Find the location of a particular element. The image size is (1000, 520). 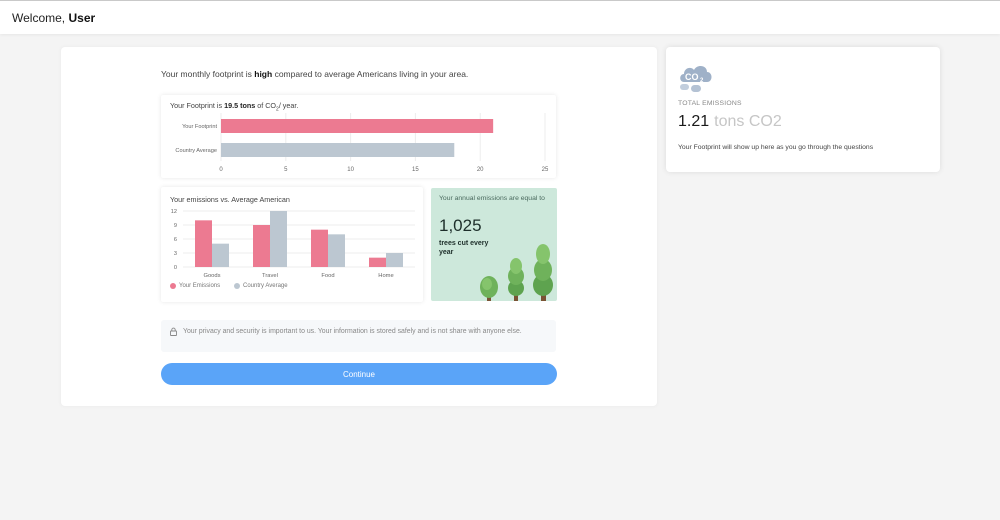

y-tick-label: 9 is located at coordinates (175, 226).